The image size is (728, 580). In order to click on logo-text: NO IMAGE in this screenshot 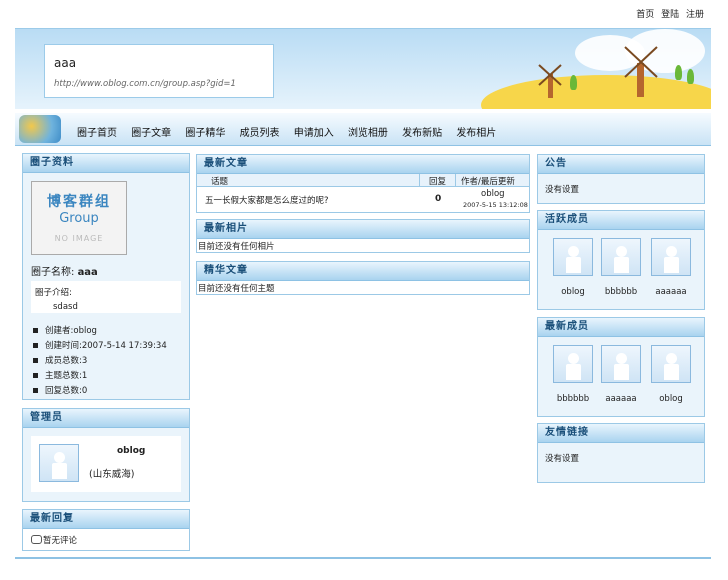, I will do `click(79, 238)`.